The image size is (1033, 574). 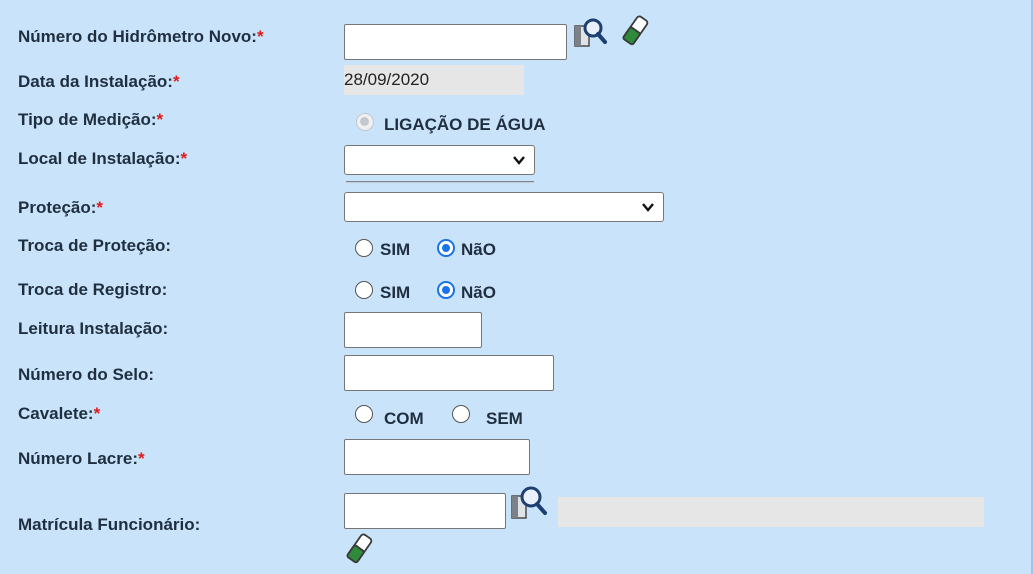 What do you see at coordinates (395, 292) in the screenshot?
I see `troca-registro-sim-label: SIM` at bounding box center [395, 292].